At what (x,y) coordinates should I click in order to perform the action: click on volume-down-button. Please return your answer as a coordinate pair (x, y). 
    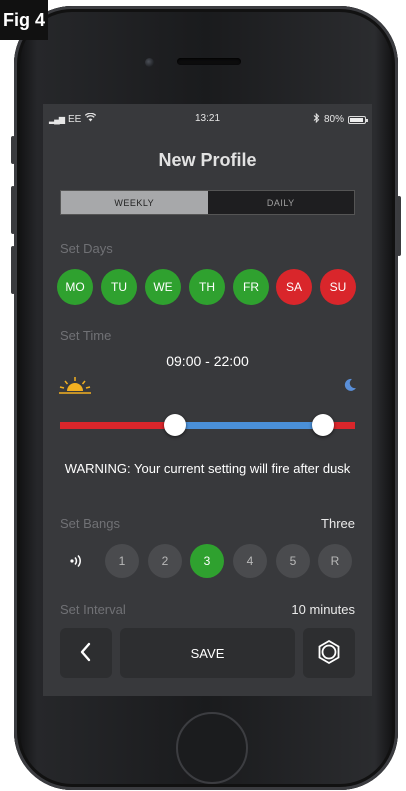
    Looking at the image, I should click on (13, 270).